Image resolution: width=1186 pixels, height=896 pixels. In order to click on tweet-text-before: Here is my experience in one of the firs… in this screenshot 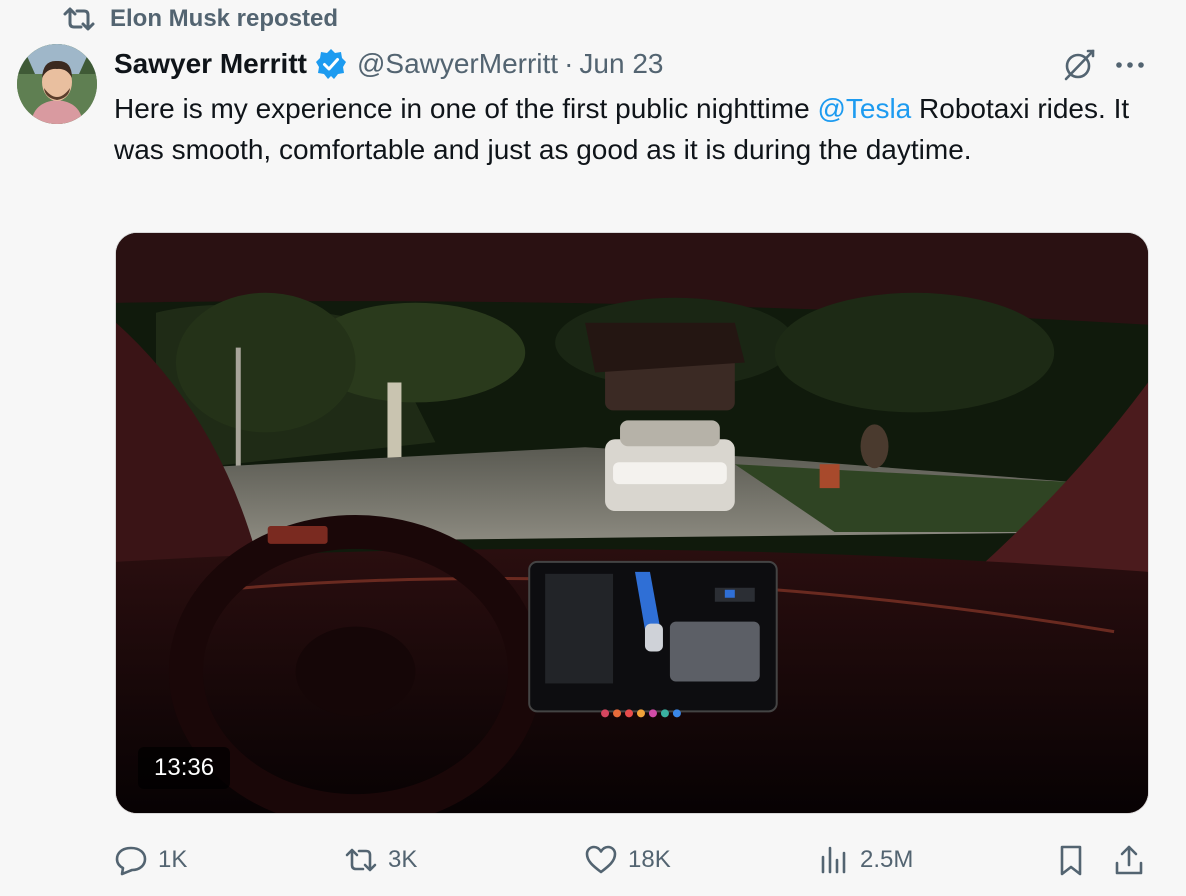, I will do `click(466, 108)`.